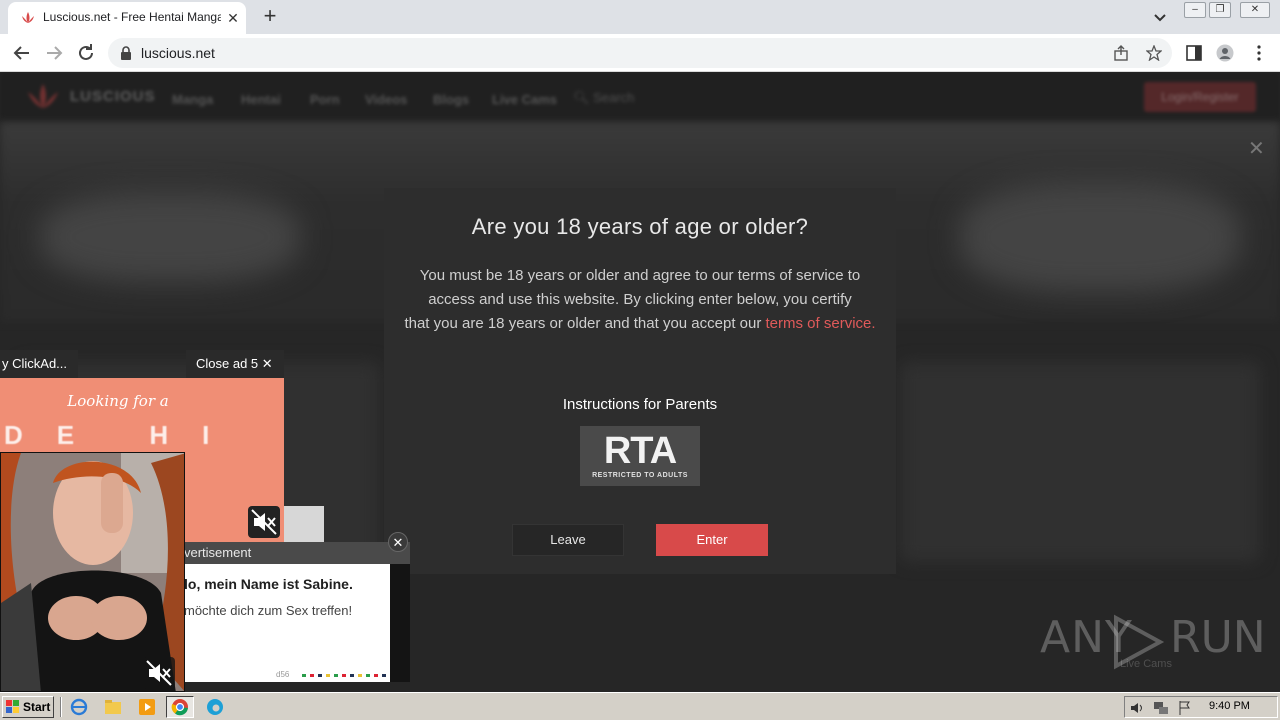  I want to click on nav-live-cams: Live Cams, so click(524, 99).